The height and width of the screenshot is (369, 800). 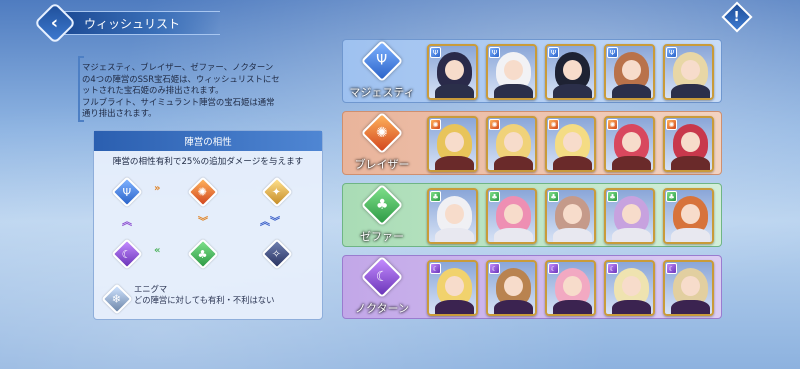 I want to click on info-button: !, so click(x=737, y=17).